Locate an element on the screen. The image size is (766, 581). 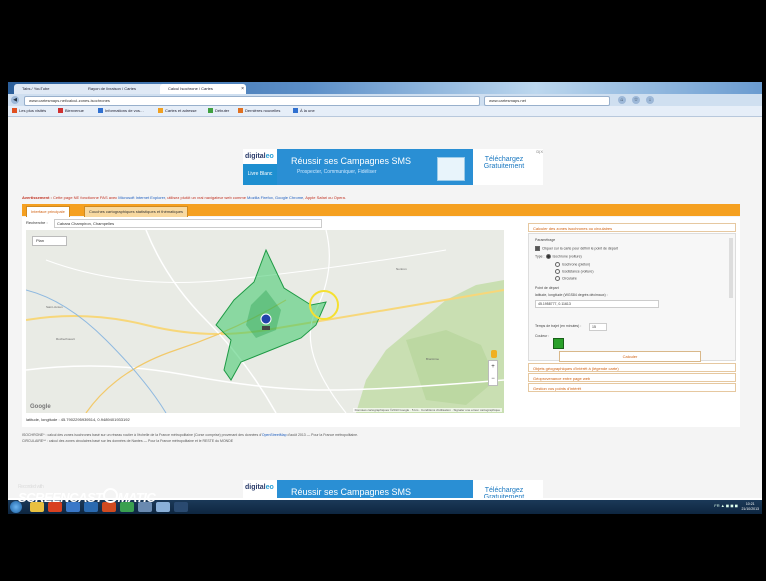
app-icon is located at coordinates (163, 507).